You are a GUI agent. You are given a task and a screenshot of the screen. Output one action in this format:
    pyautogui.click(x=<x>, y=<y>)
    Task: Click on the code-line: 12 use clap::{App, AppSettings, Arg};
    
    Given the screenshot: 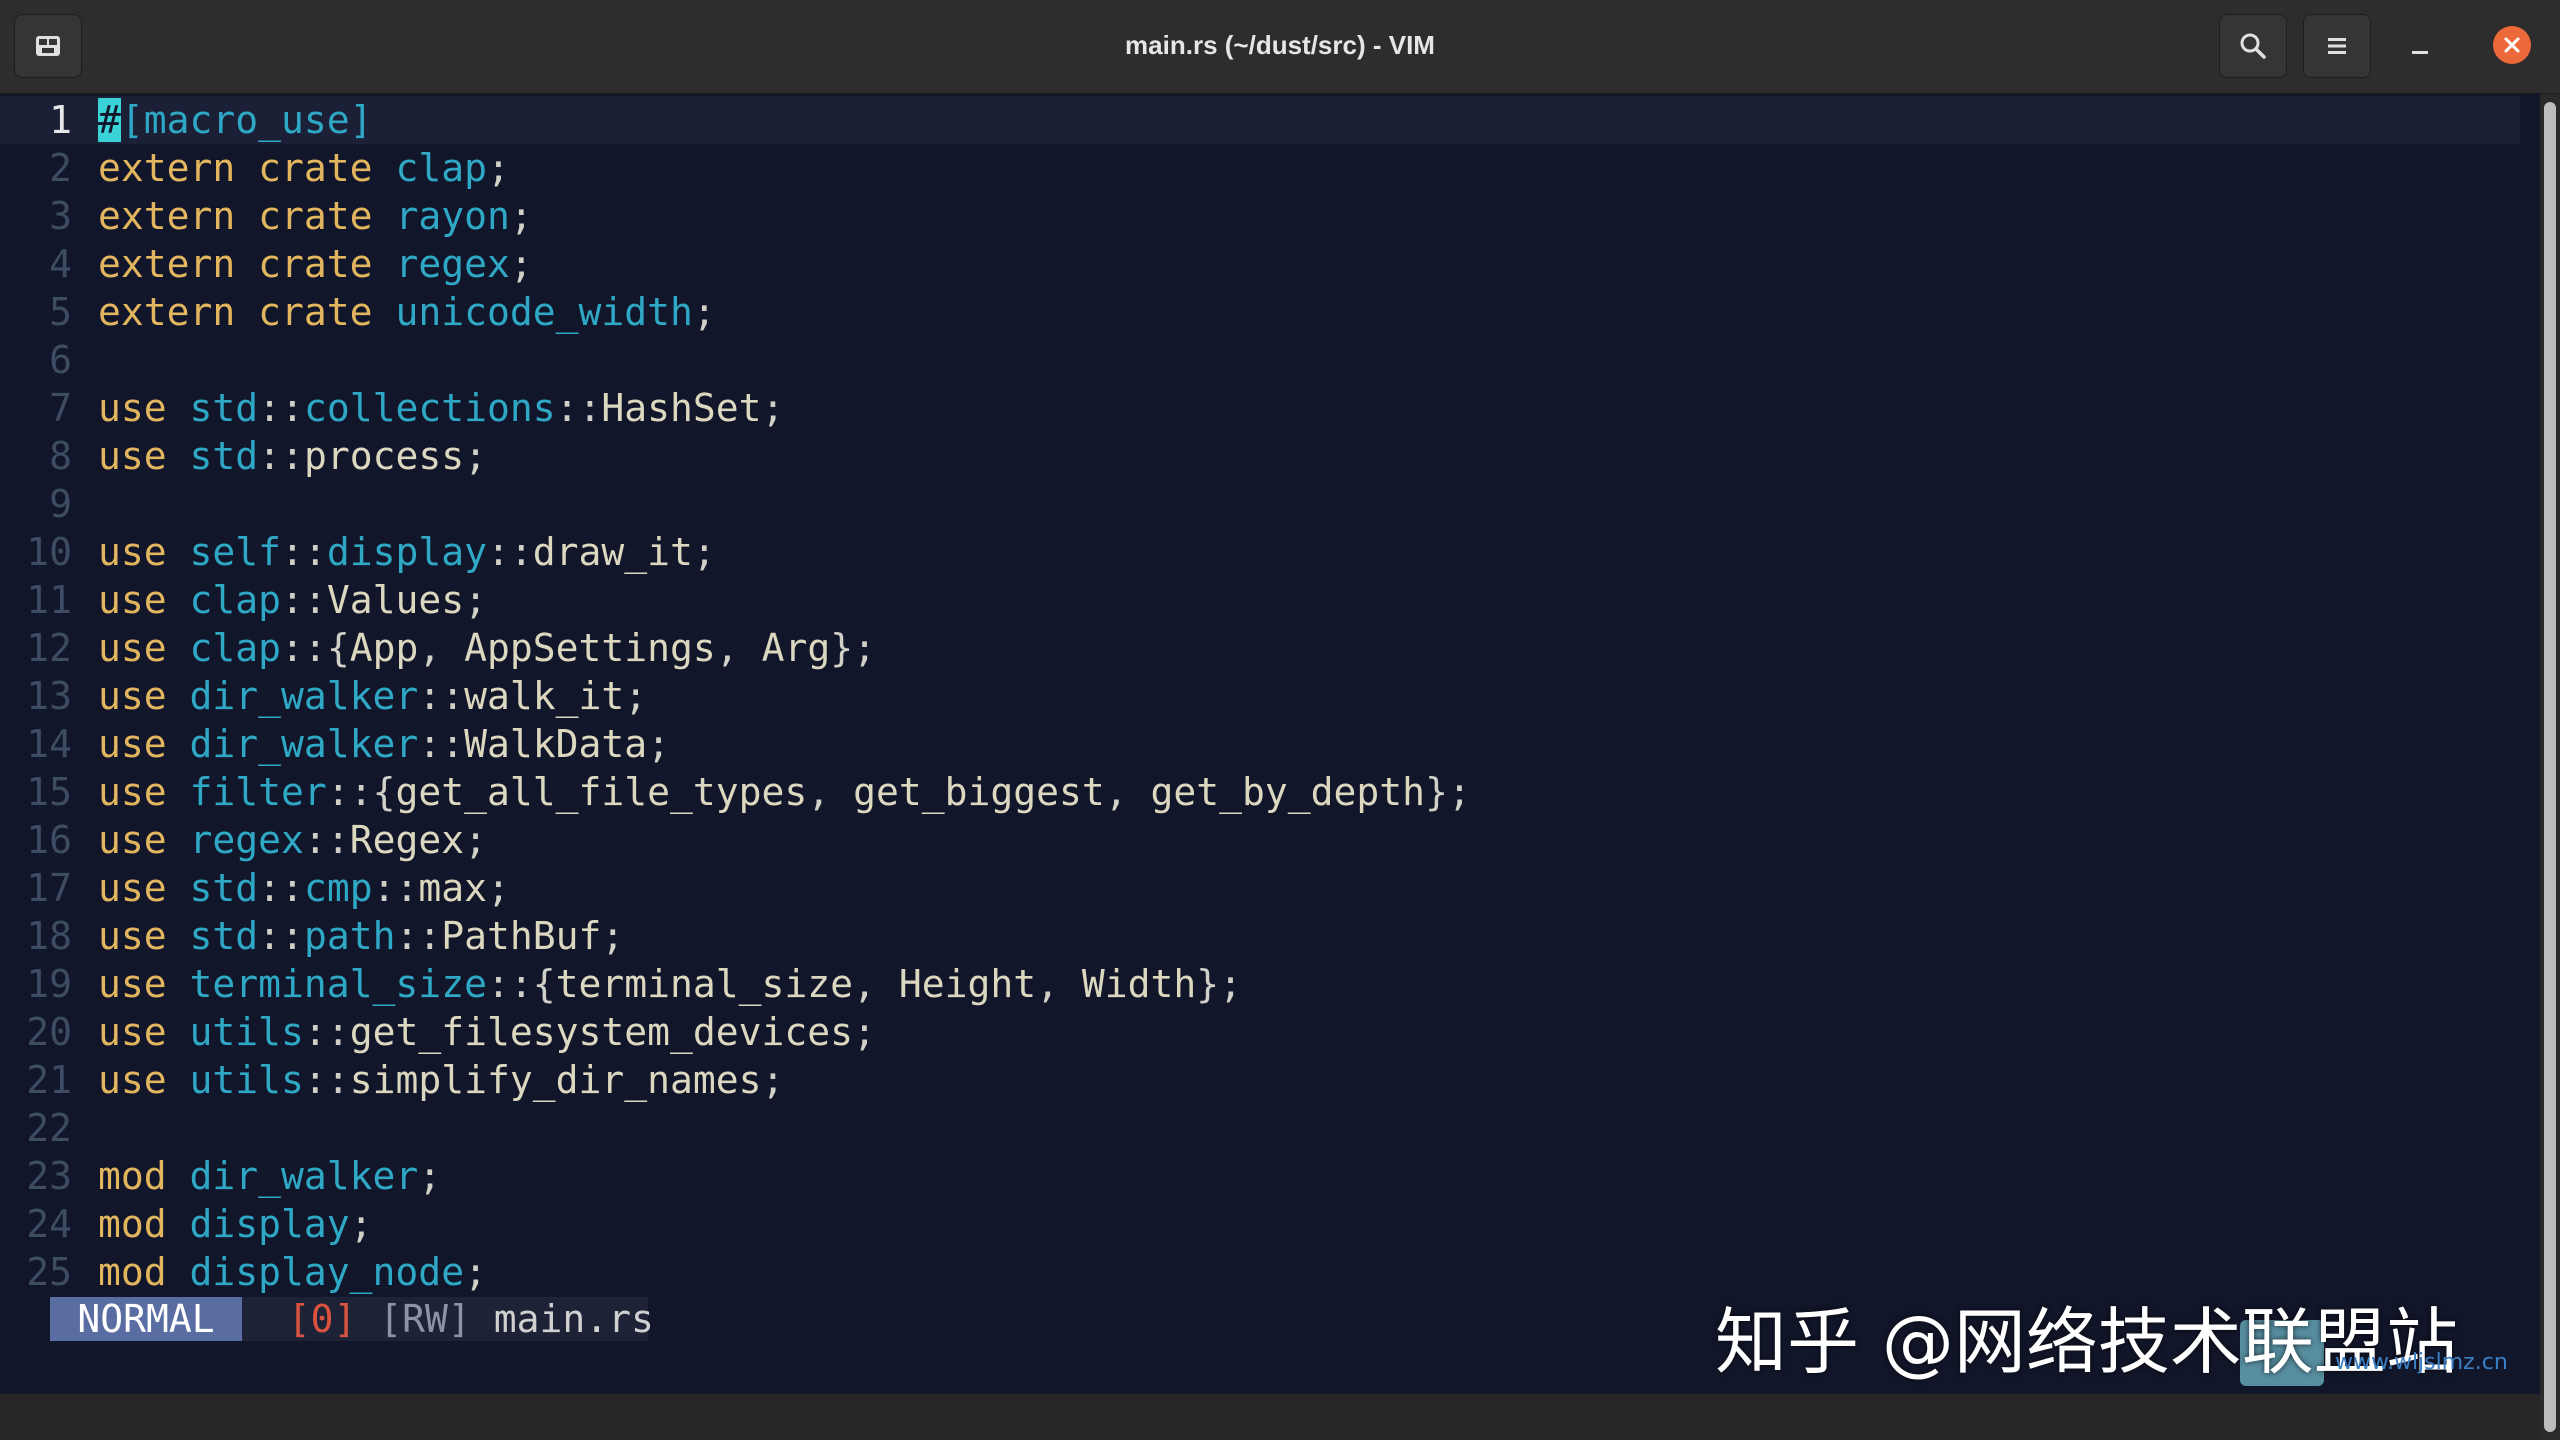 What is the action you would take?
    pyautogui.click(x=1260, y=648)
    